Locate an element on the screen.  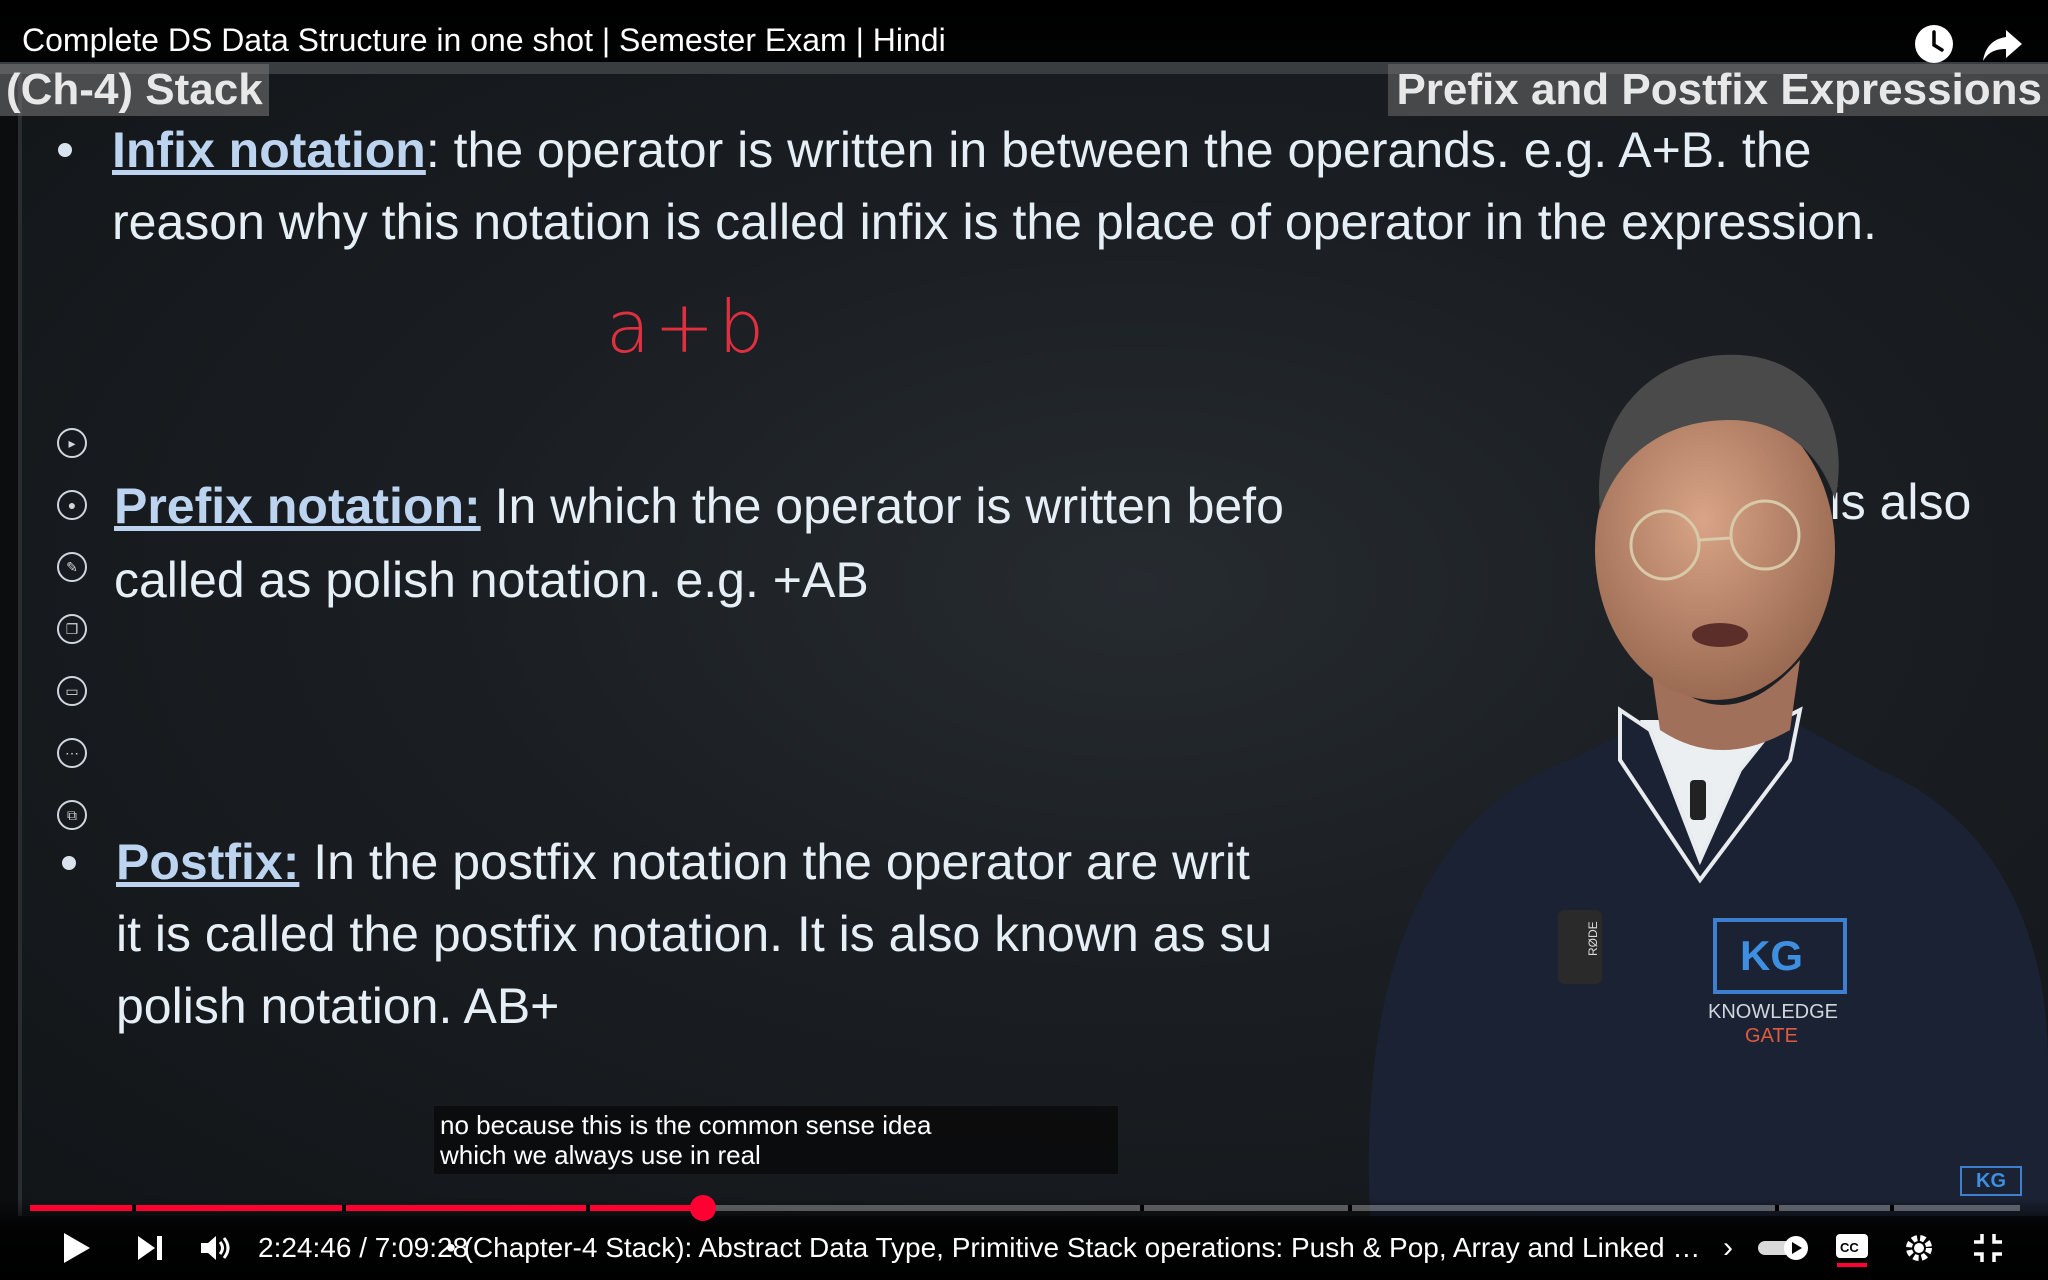
handwritten-annotation: a+b is located at coordinates (687, 327).